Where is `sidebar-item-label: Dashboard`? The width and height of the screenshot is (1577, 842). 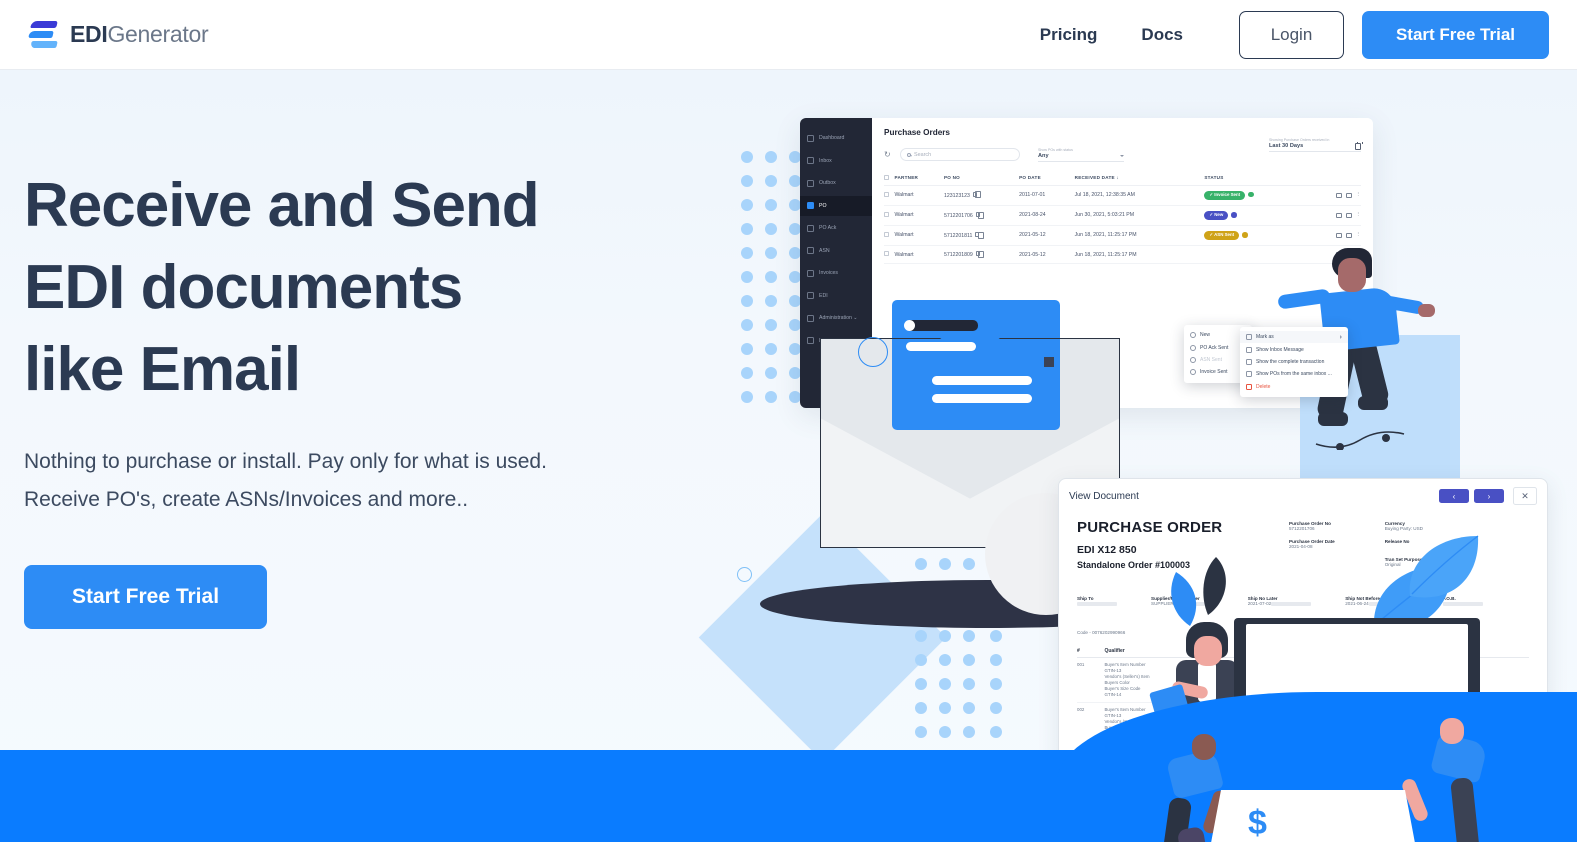 sidebar-item-label: Dashboard is located at coordinates (832, 138).